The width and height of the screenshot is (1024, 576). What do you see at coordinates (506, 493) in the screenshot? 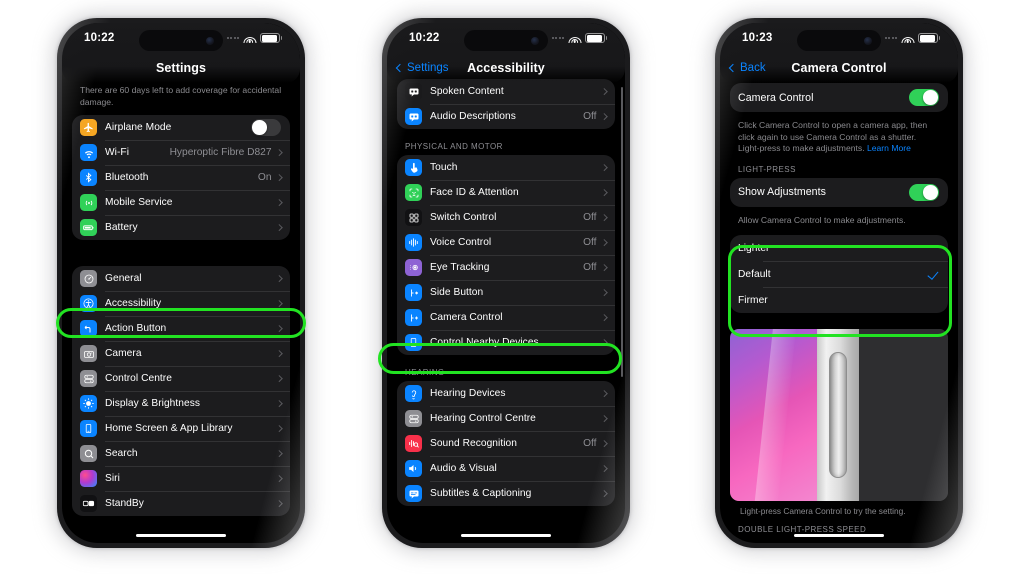
I see `accessibility-row-subtitles-captioning: Subtitles & Captioning` at bounding box center [506, 493].